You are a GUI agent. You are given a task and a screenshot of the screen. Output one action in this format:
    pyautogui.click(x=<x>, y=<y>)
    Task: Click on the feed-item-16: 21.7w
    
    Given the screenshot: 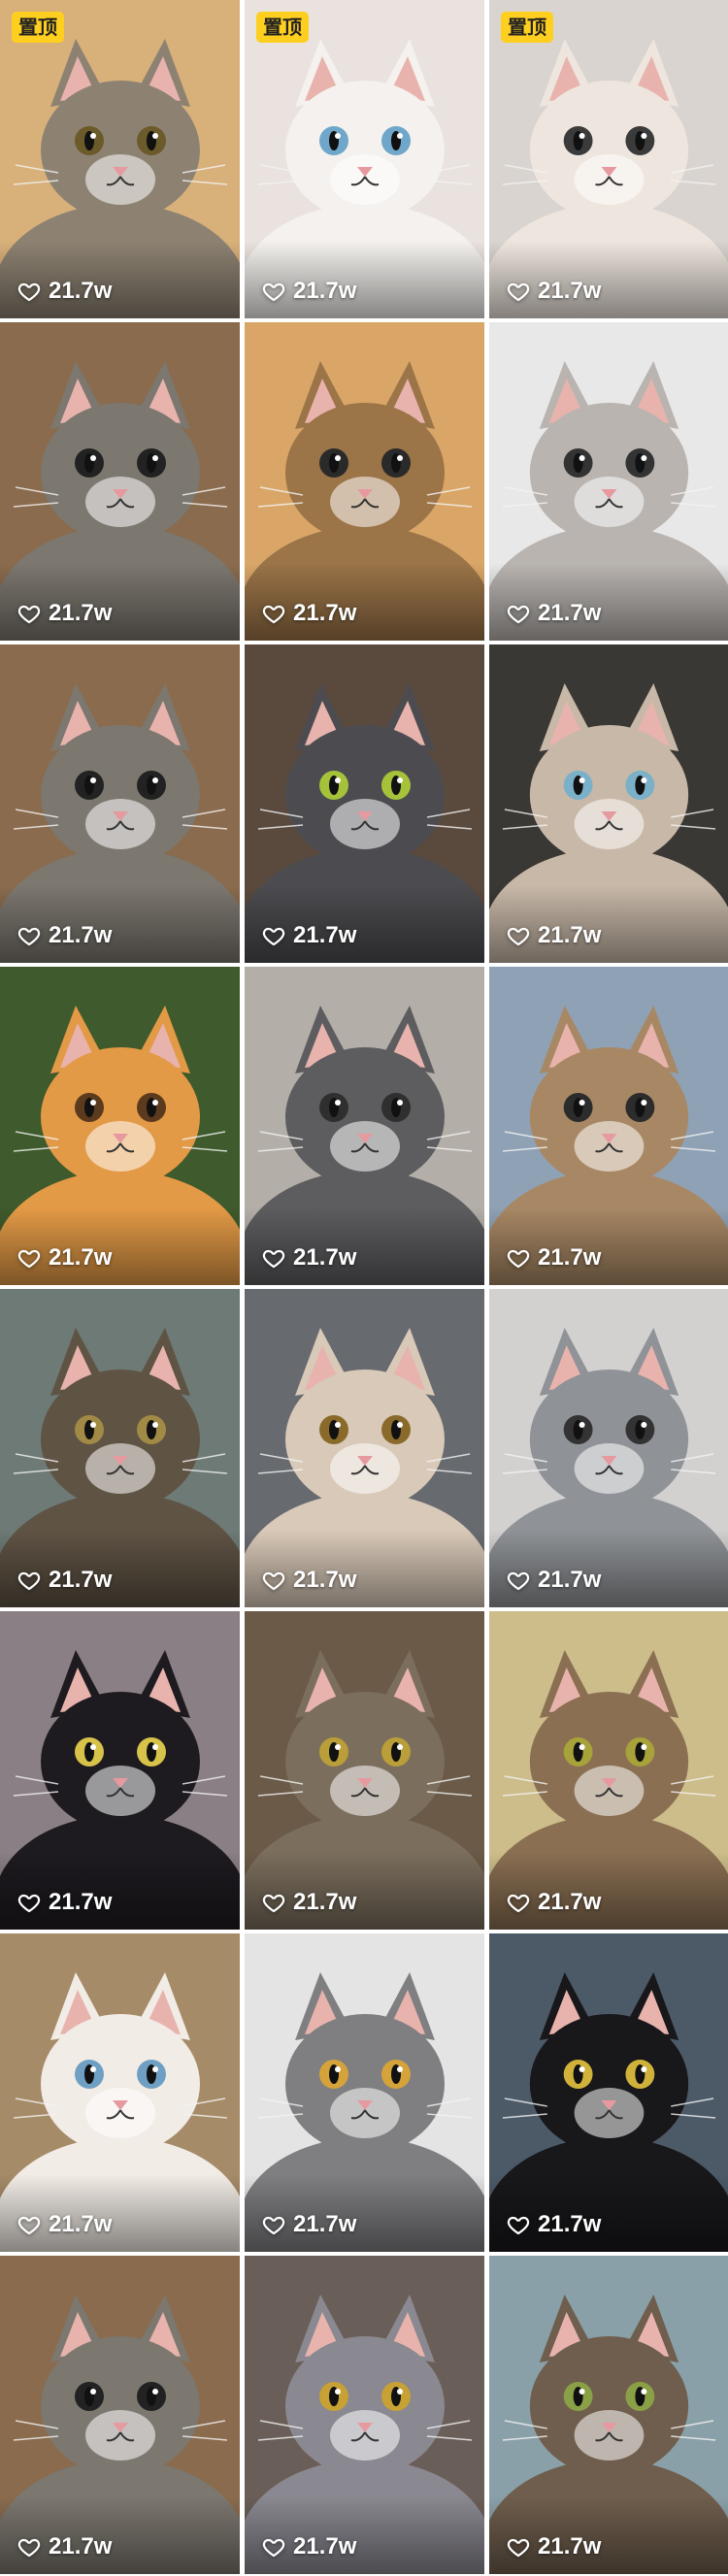 What is the action you would take?
    pyautogui.click(x=120, y=1770)
    